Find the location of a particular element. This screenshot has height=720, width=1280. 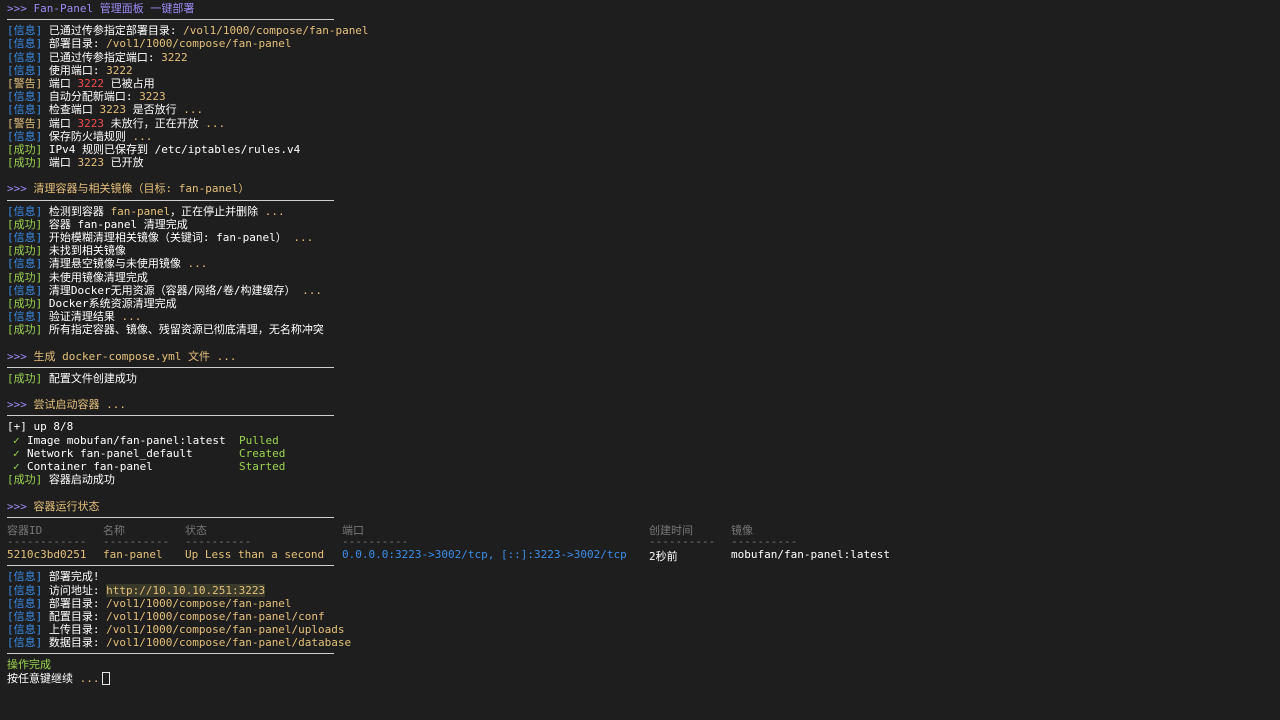

log-text: 是否放行 is located at coordinates (155, 110).